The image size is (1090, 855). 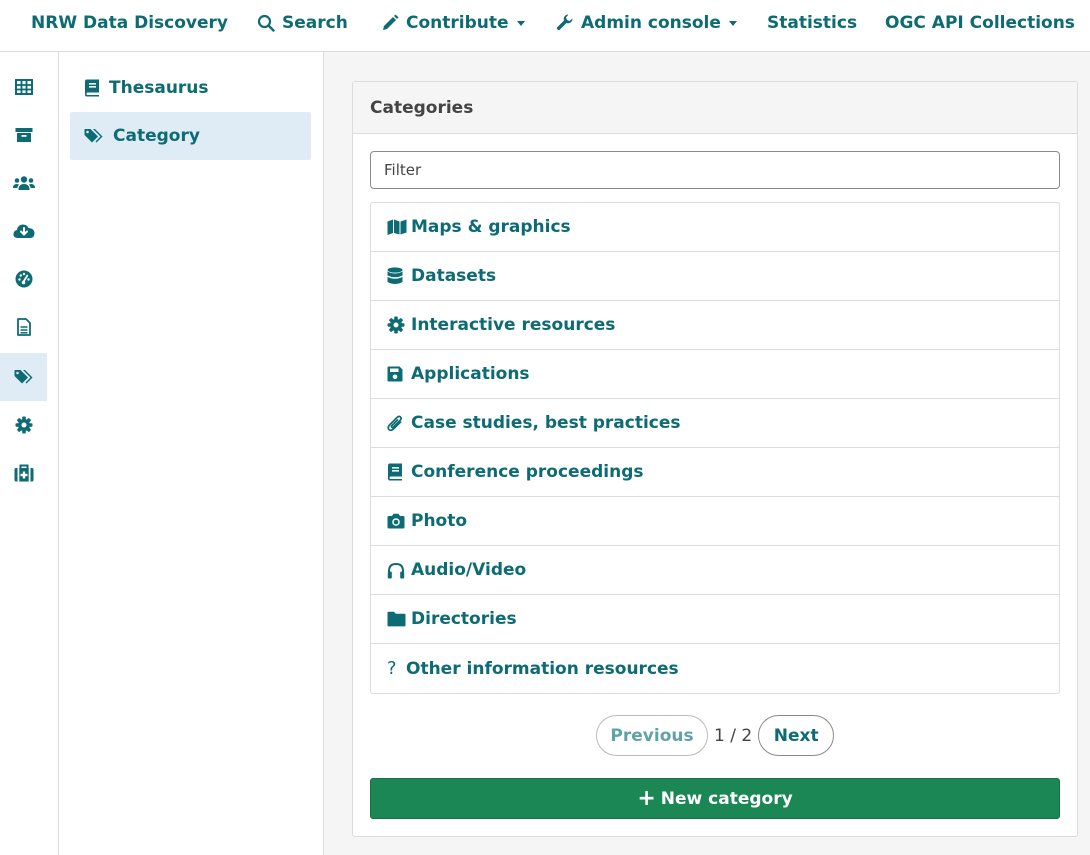 I want to click on database-icon, so click(x=395, y=275).